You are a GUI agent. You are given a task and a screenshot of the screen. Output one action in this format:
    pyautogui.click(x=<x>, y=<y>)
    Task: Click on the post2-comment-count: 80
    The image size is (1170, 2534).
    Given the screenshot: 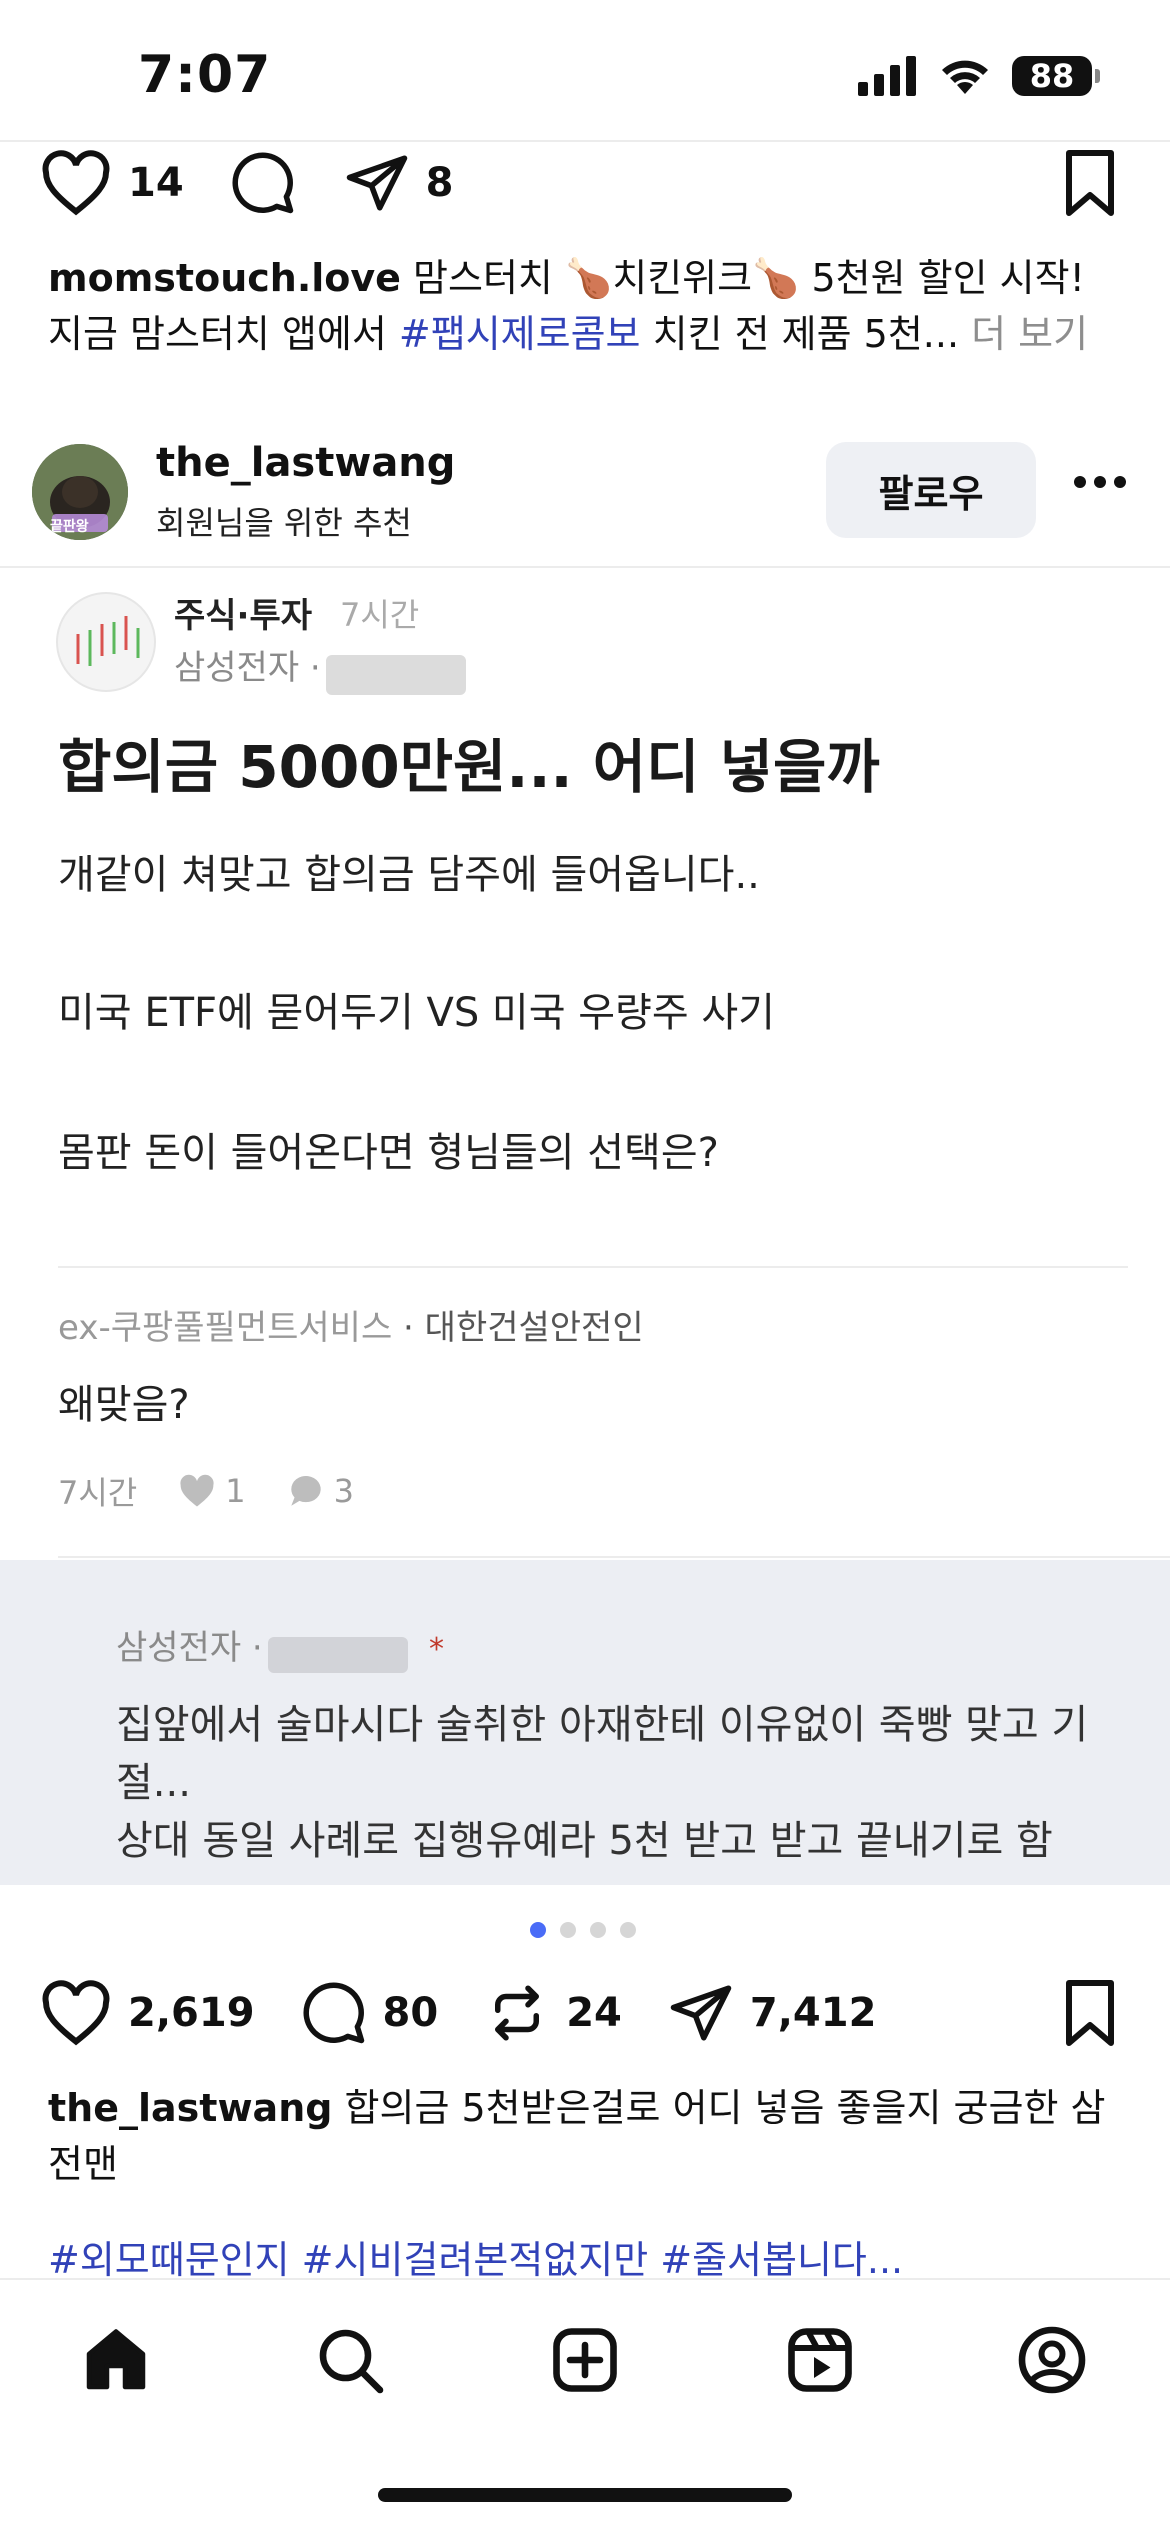 What is the action you would take?
    pyautogui.click(x=411, y=2013)
    